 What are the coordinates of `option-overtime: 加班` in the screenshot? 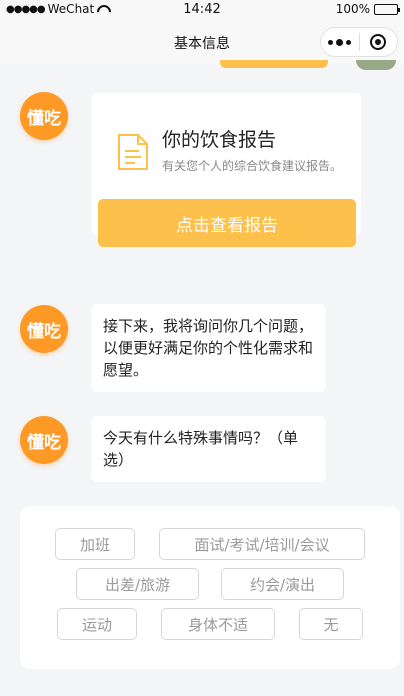 It's located at (95, 544).